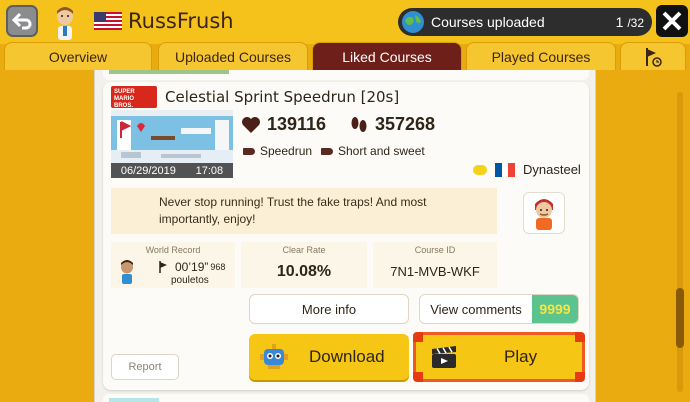  I want to click on plays-stat: 357268, so click(392, 124).